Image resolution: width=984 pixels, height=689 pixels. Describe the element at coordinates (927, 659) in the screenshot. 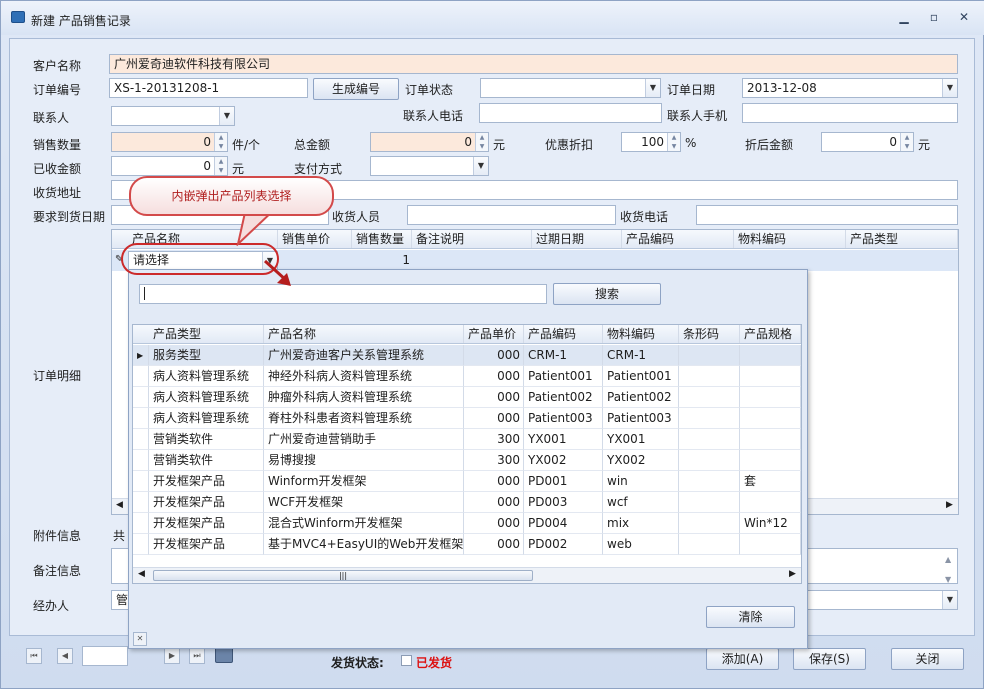

I see `close-button: 关闭` at that location.